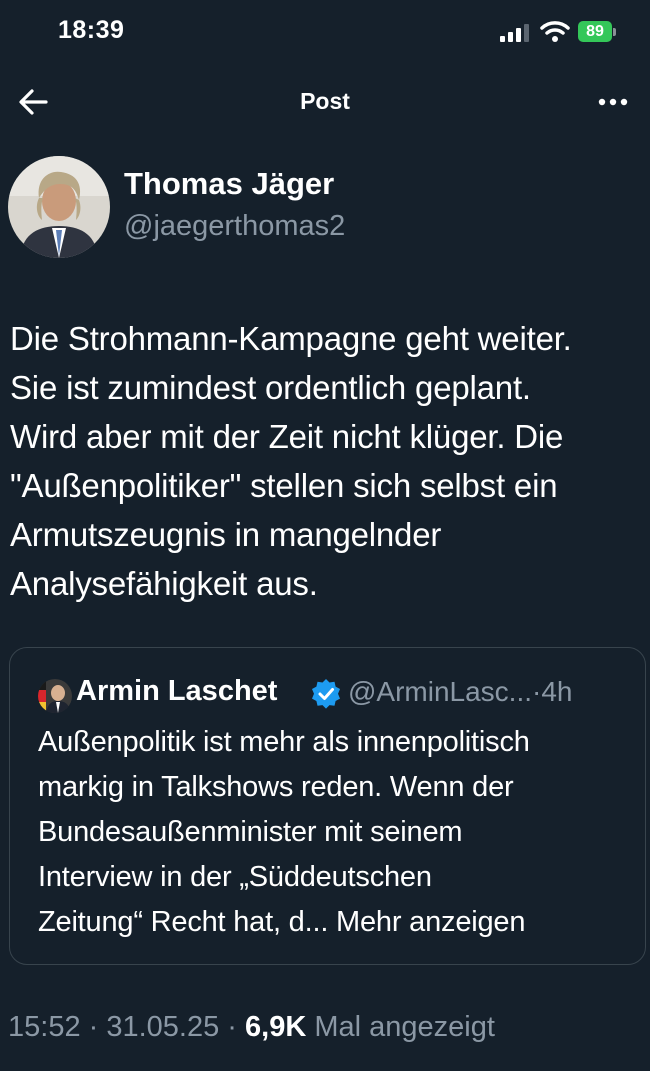 Image resolution: width=650 pixels, height=1071 pixels. I want to click on view-count: 6,9K, so click(275, 1027).